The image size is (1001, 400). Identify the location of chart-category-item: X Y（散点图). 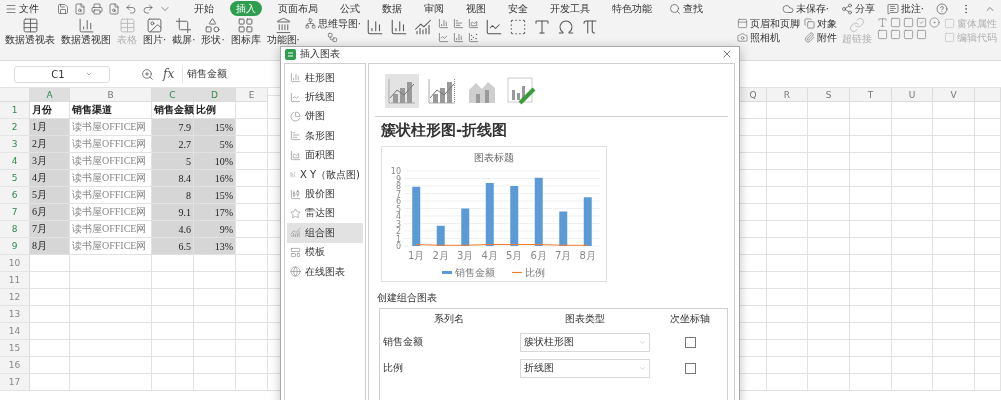
(325, 174).